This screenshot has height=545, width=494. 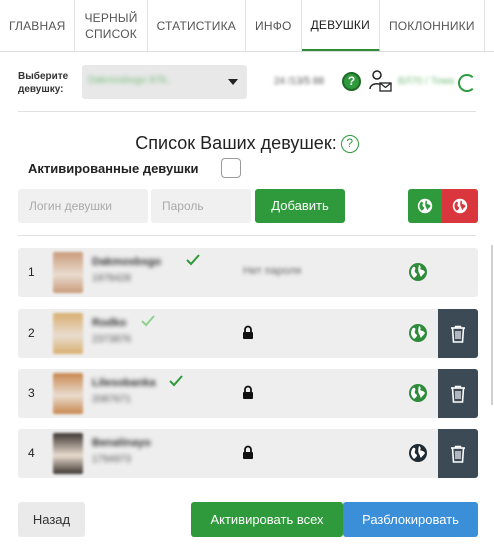 I want to click on girls-list-title: Список Ваших девушек:?, so click(x=247, y=143).